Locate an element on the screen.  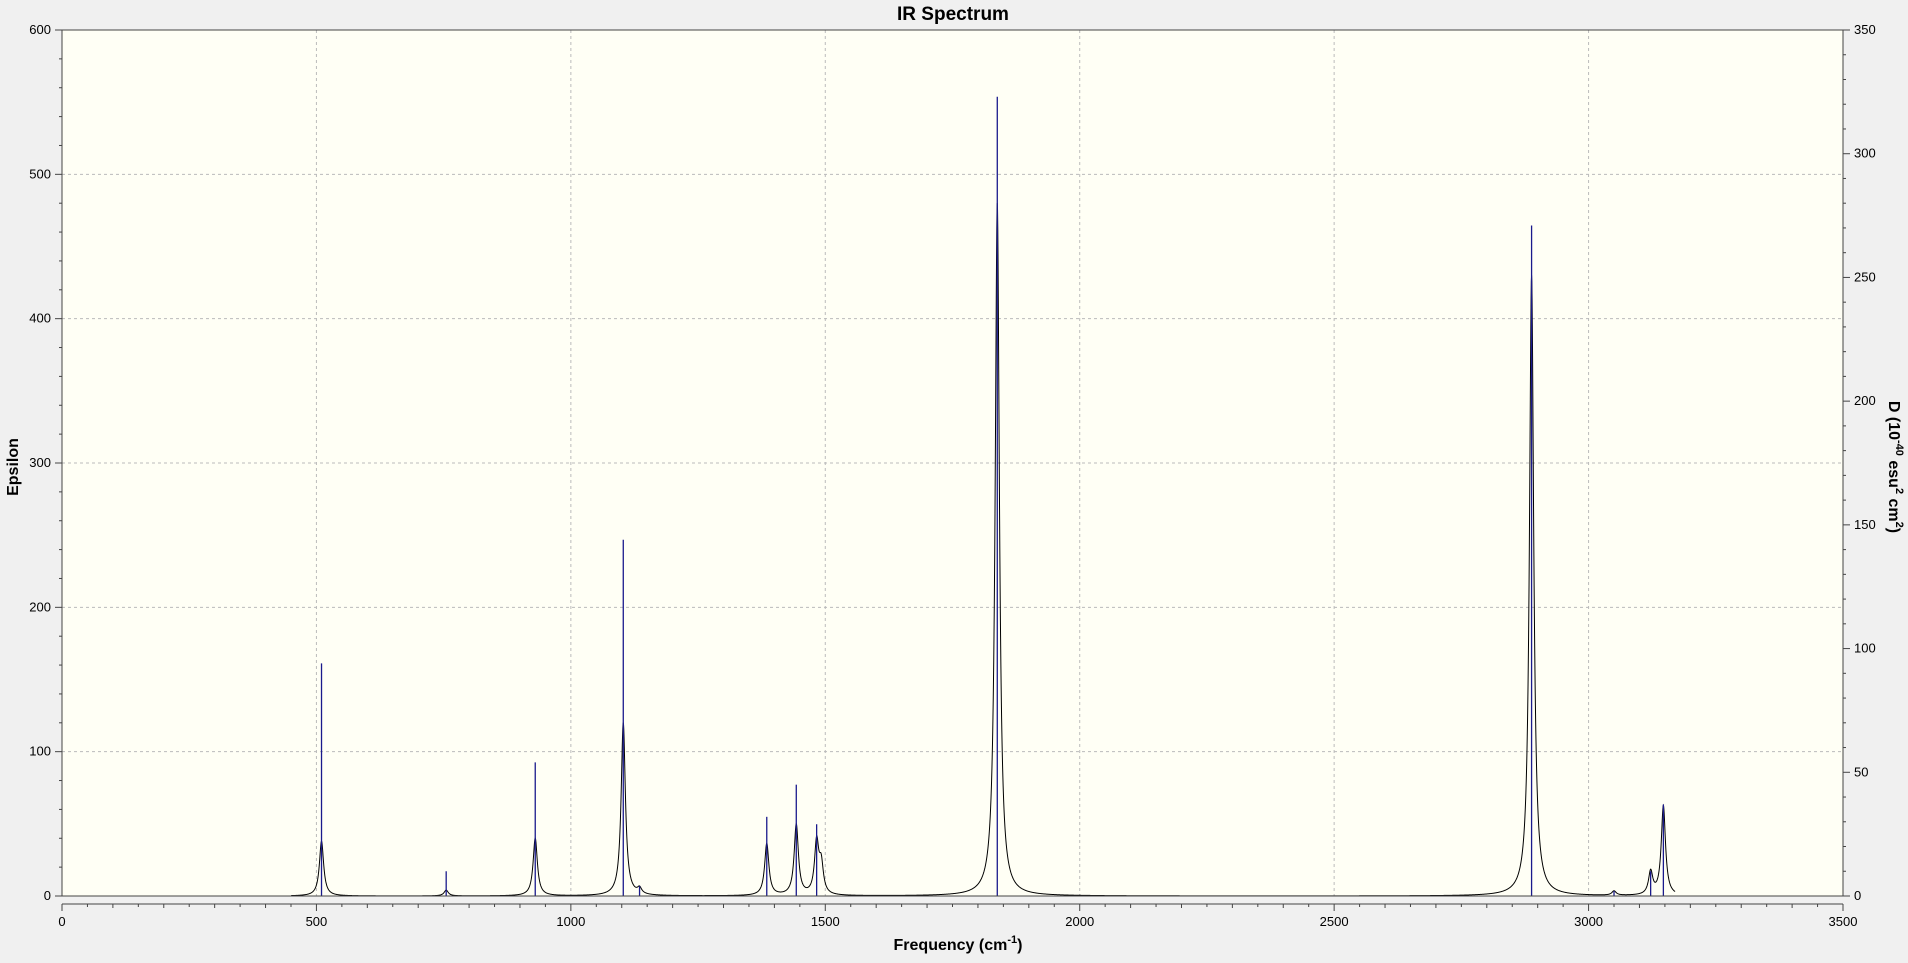
y-tick-label-5: 500 is located at coordinates (40, 173).